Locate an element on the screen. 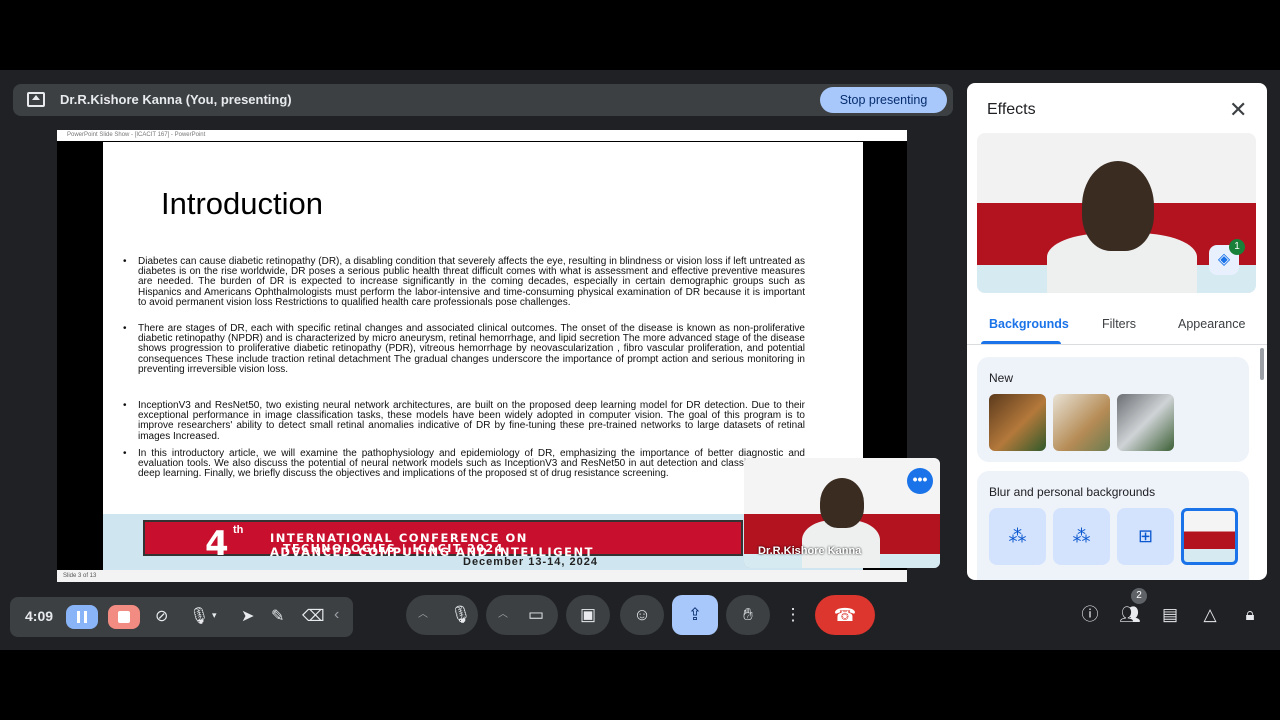 The image size is (1280, 720). section-title-blur: Blur and personal backgrounds is located at coordinates (1072, 492).